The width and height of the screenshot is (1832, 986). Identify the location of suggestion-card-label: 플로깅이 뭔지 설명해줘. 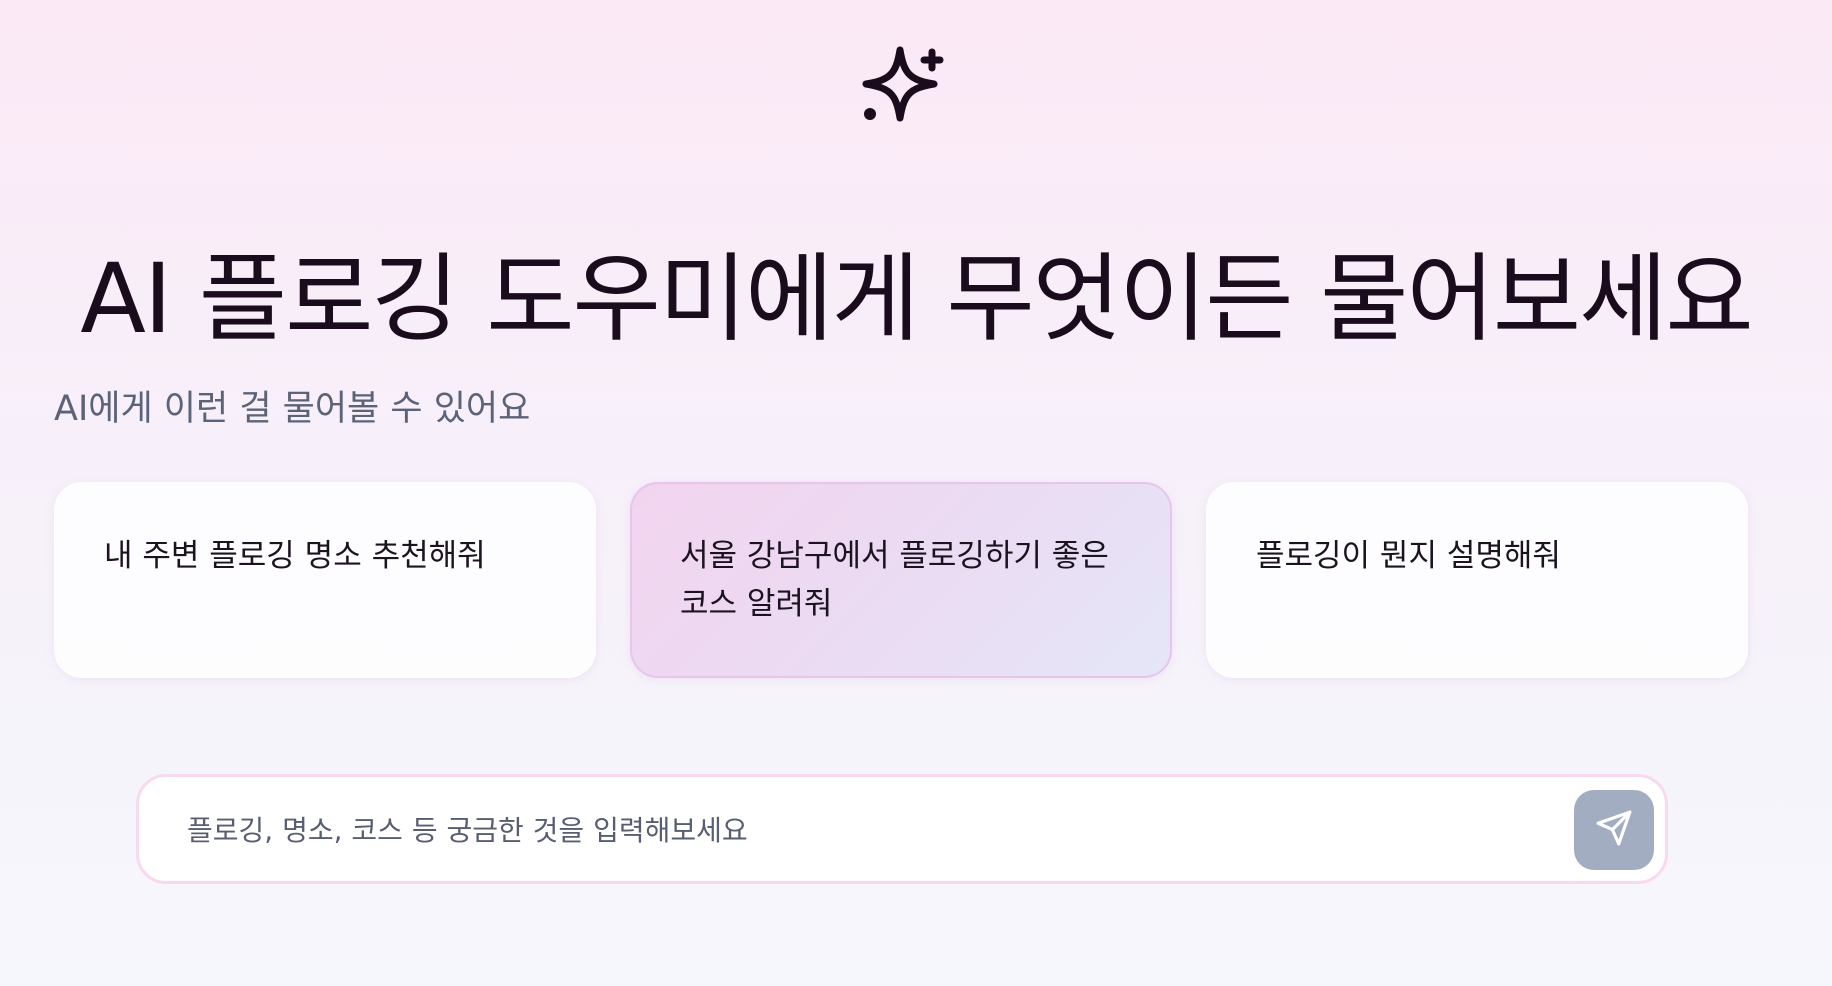
(1408, 556).